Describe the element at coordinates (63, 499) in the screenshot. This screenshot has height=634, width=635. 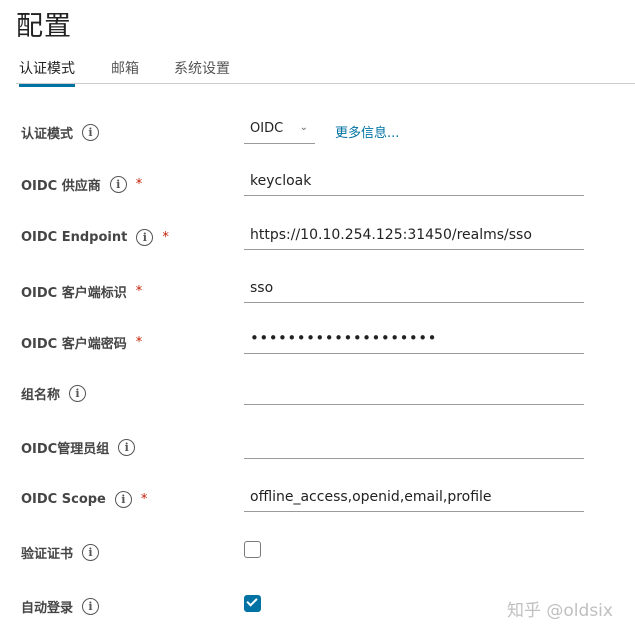
I see `scope-label: OIDC Scope` at that location.